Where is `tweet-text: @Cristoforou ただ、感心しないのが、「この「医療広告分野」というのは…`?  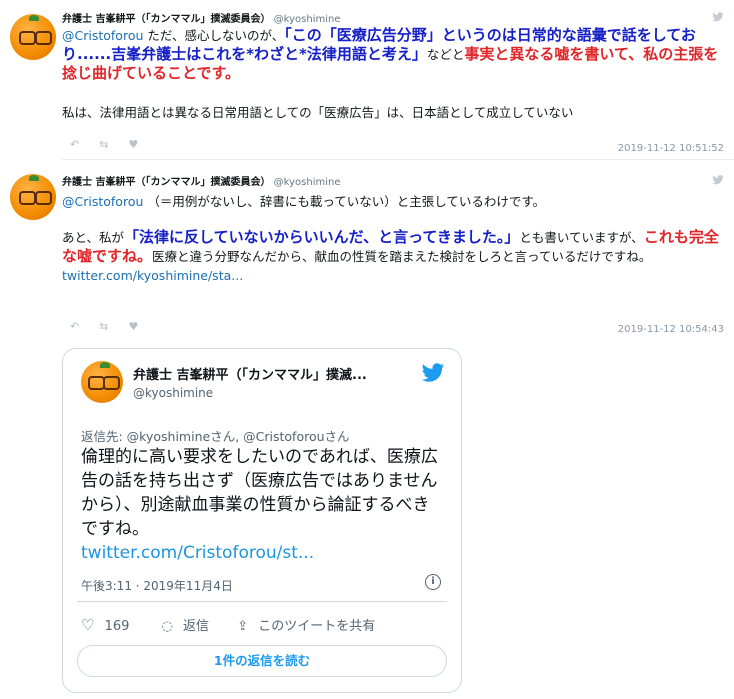
tweet-text: @Cristoforou ただ、感心しないのが、「この「医療広告分野」というのは… is located at coordinates (393, 74).